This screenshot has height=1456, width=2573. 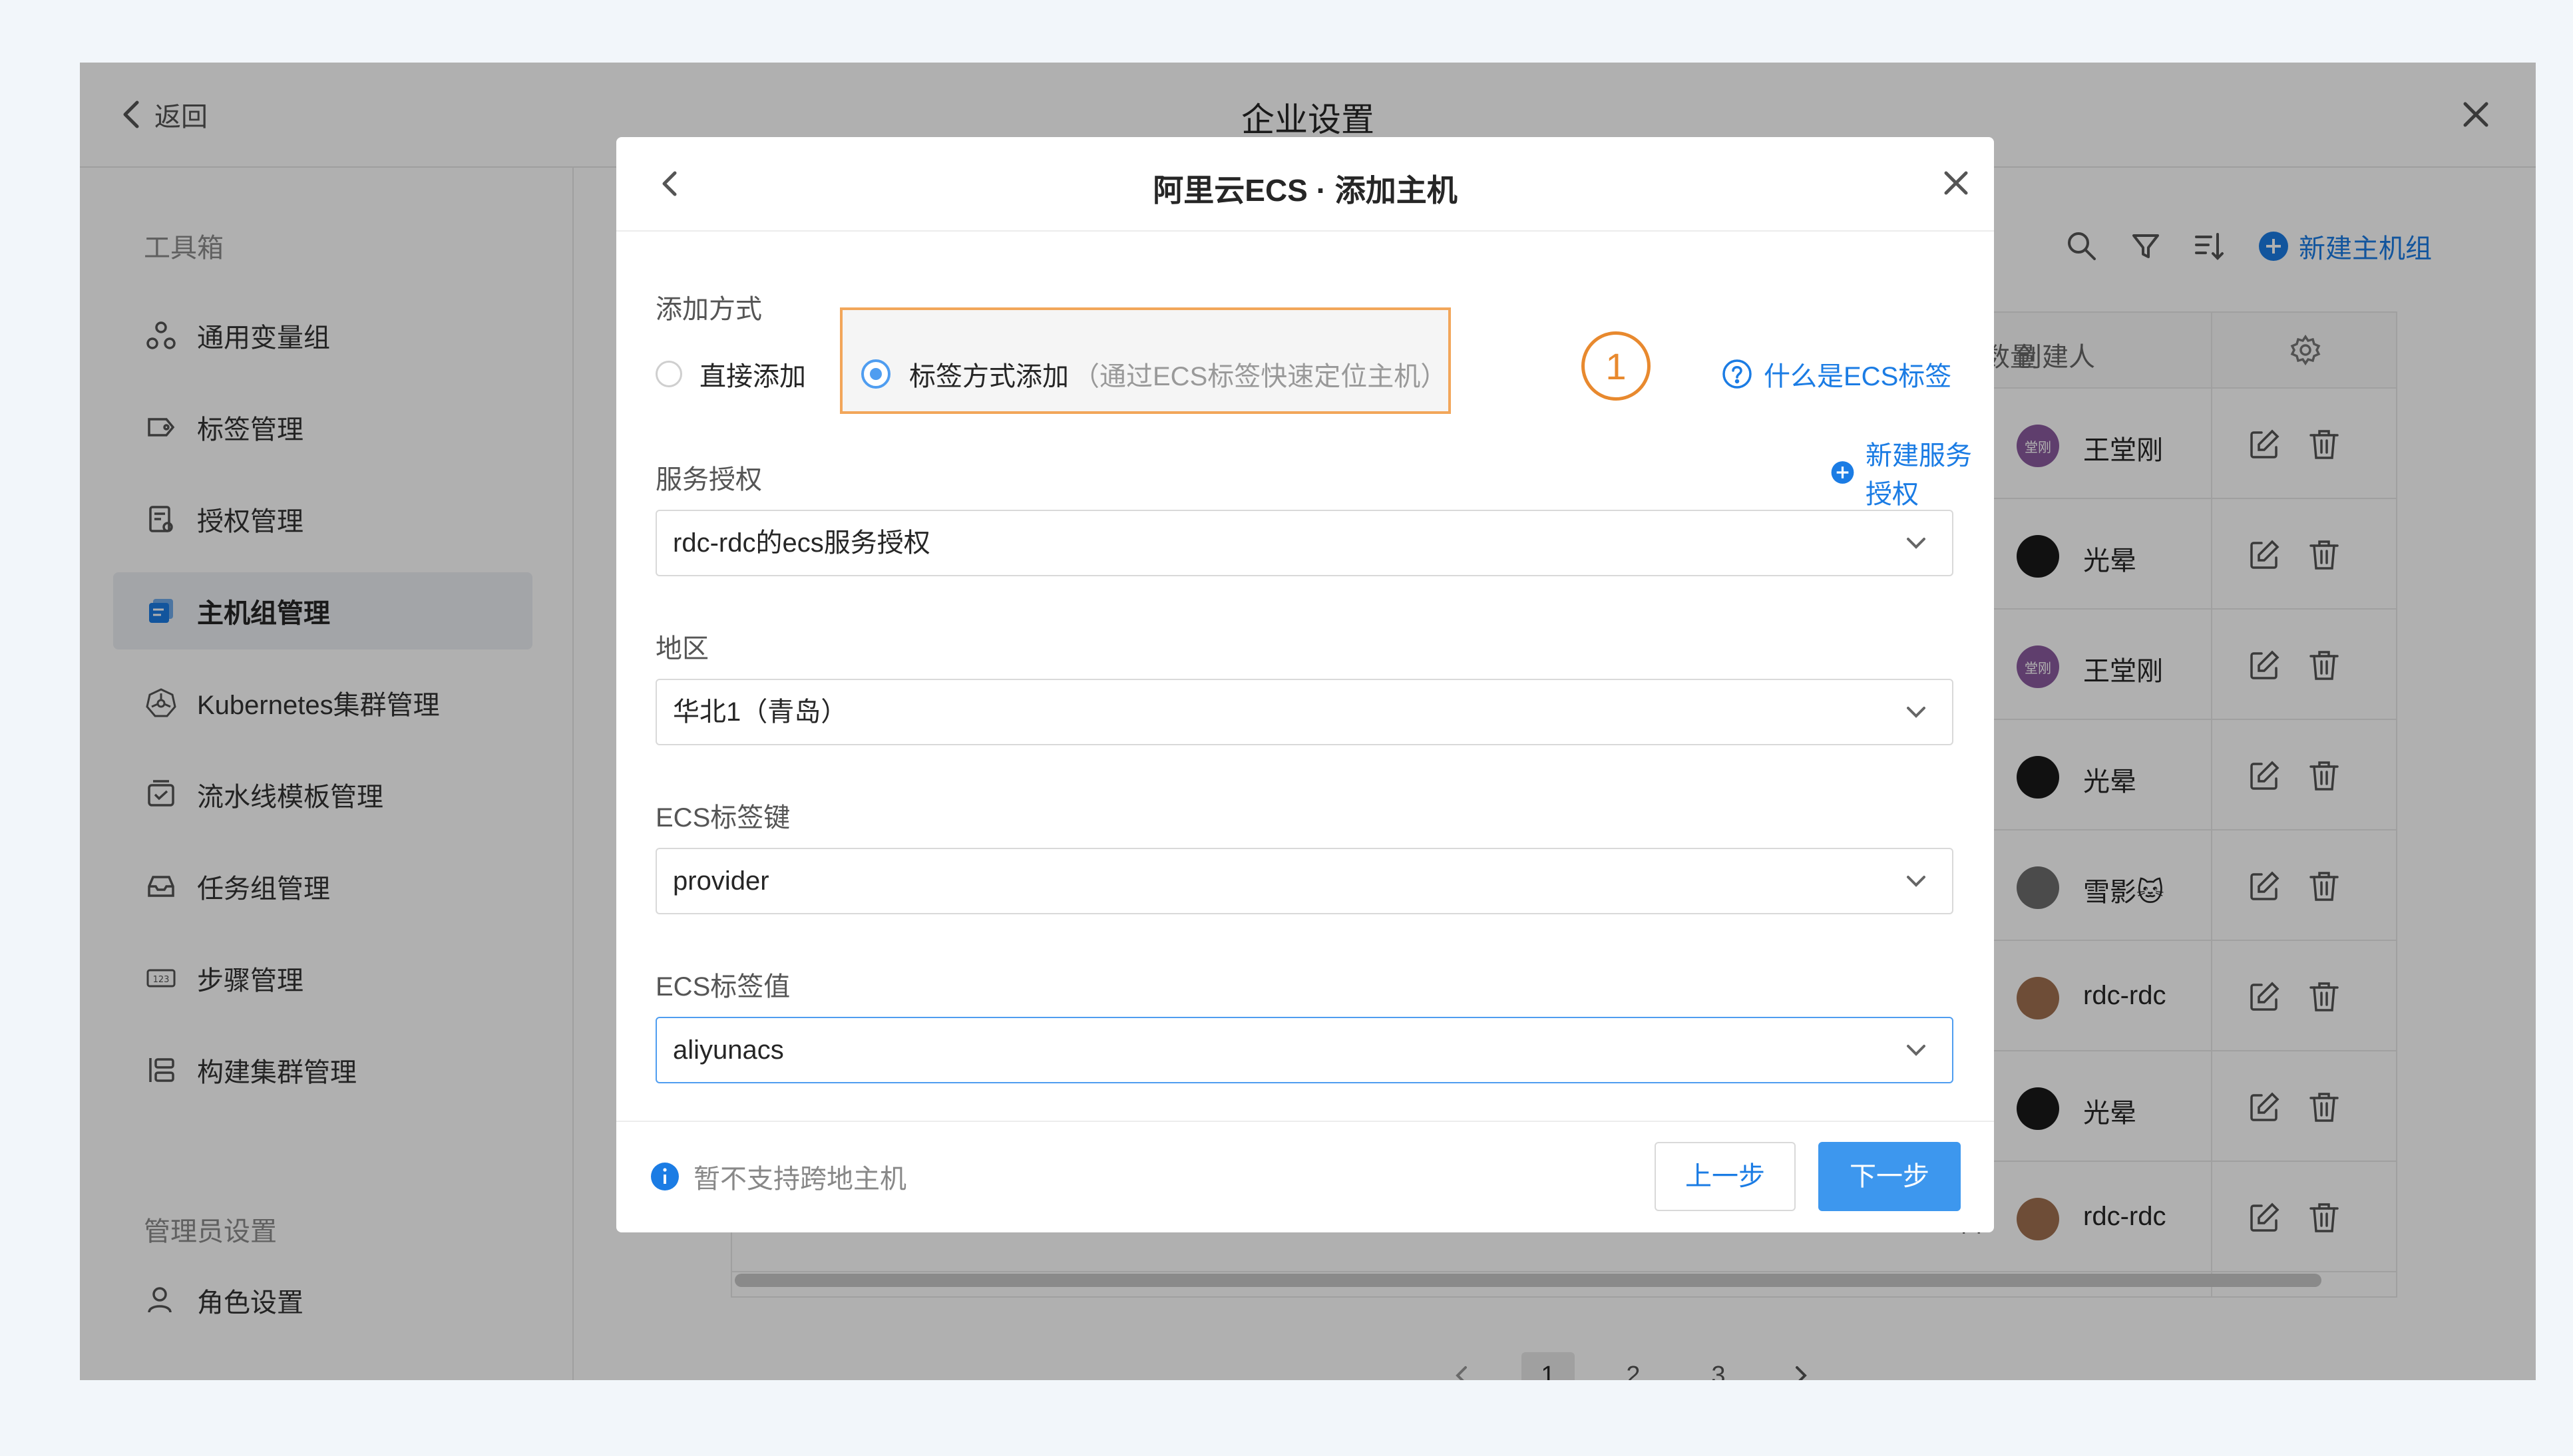 I want to click on modal-close-button, so click(x=1956, y=183).